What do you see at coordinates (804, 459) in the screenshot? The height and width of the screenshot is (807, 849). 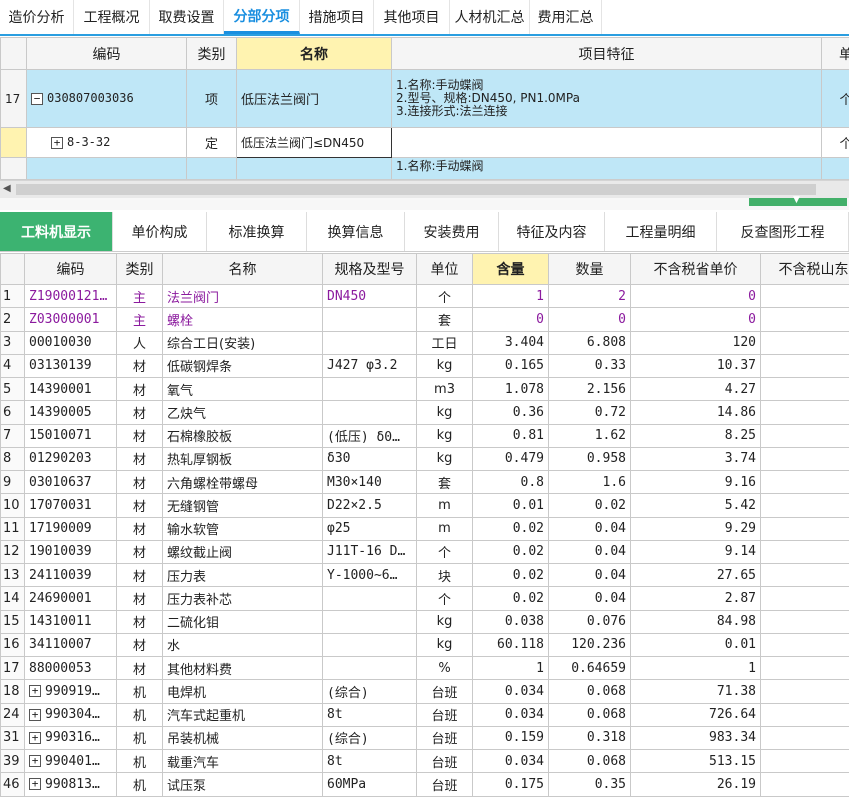 I see `resource-price-shandong: 3` at bounding box center [804, 459].